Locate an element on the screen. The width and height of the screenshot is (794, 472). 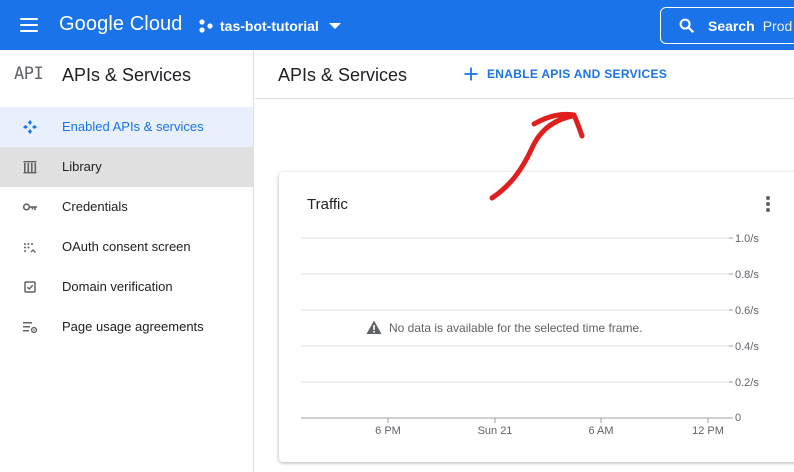
x-tick-label: Sun 21 is located at coordinates (495, 431).